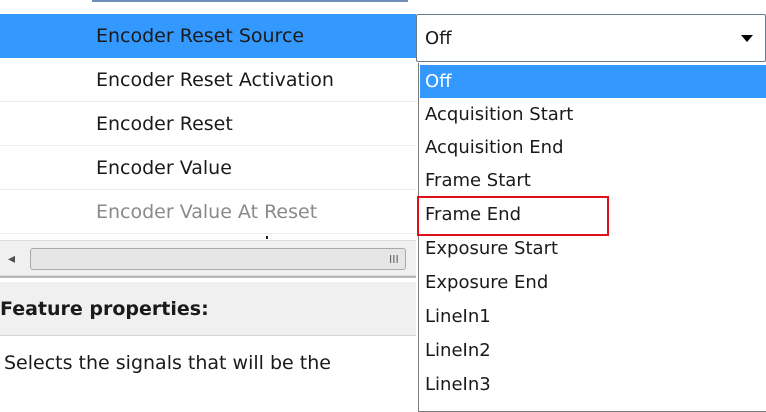 The width and height of the screenshot is (766, 412). Describe the element at coordinates (164, 168) in the screenshot. I see `property-label: Encoder Value` at that location.